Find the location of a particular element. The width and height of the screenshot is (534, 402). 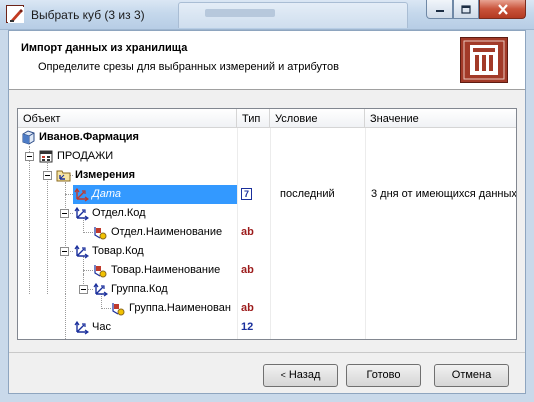

maximize-button is located at coordinates (466, 9).